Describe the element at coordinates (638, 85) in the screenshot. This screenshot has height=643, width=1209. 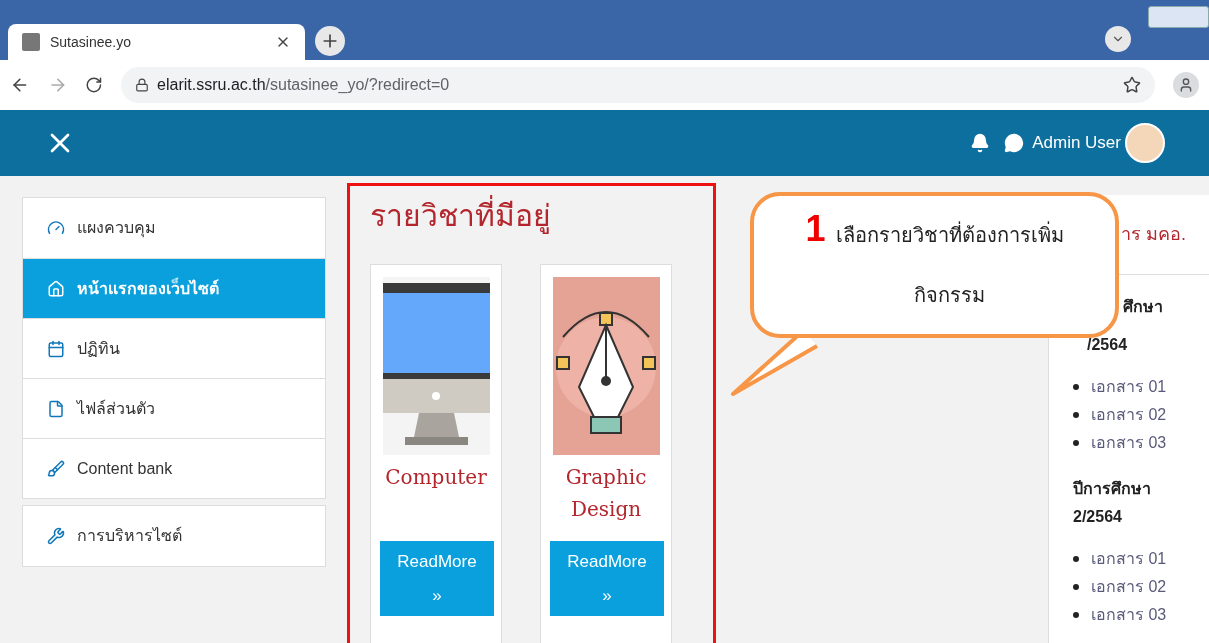
I see `address-bar: elarit.ssru.ac.th/sutasinee_yo/?redirect=0` at that location.